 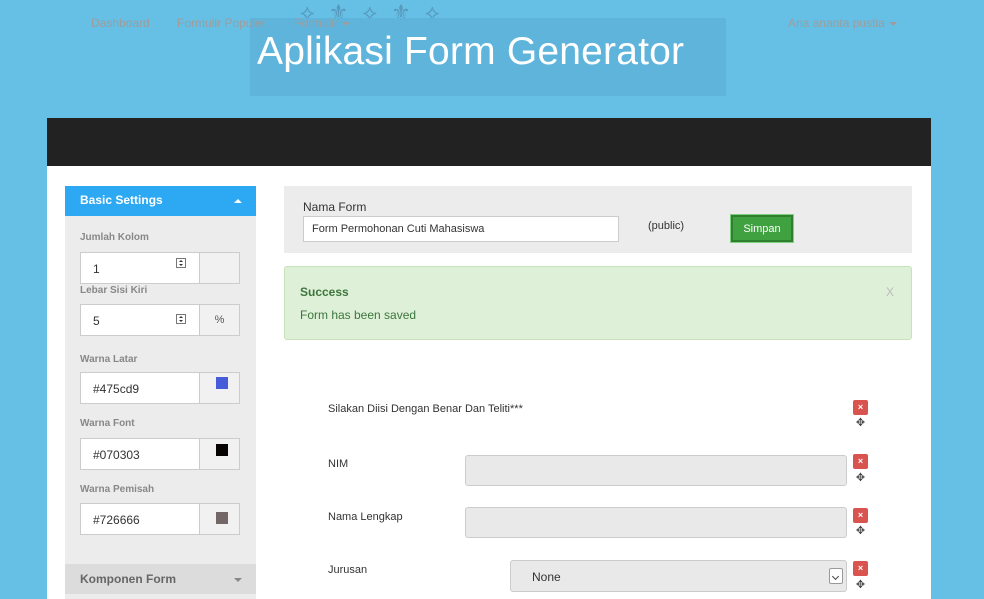 What do you see at coordinates (546, 577) in the screenshot?
I see `jurusan-selected-value: None` at bounding box center [546, 577].